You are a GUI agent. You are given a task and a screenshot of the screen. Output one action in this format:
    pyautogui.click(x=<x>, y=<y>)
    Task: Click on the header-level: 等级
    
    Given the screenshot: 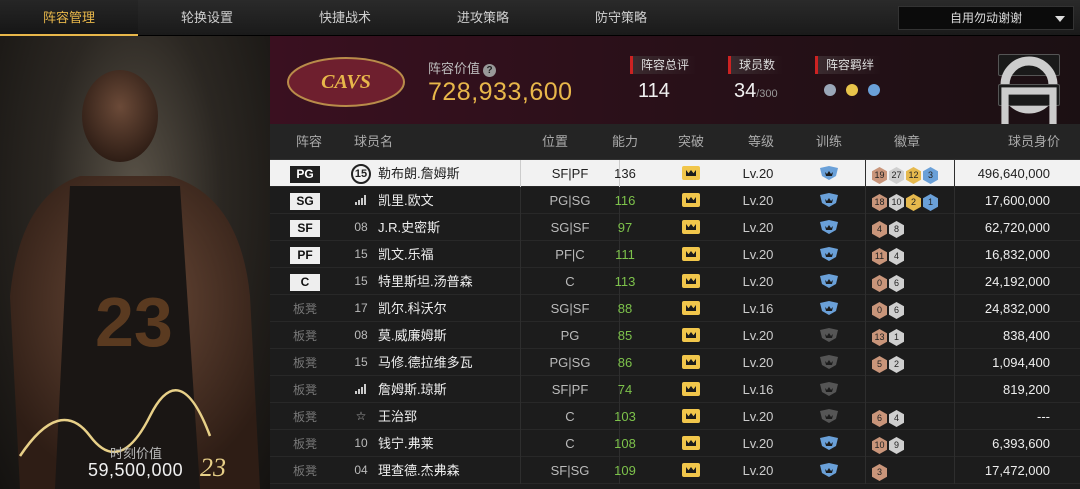 What is the action you would take?
    pyautogui.click(x=761, y=142)
    